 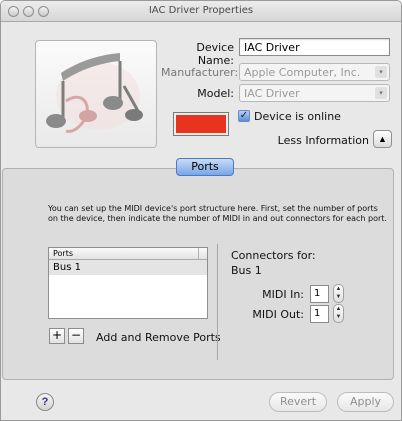 I want to click on ports-table: Ports Bus 1, so click(x=128, y=283).